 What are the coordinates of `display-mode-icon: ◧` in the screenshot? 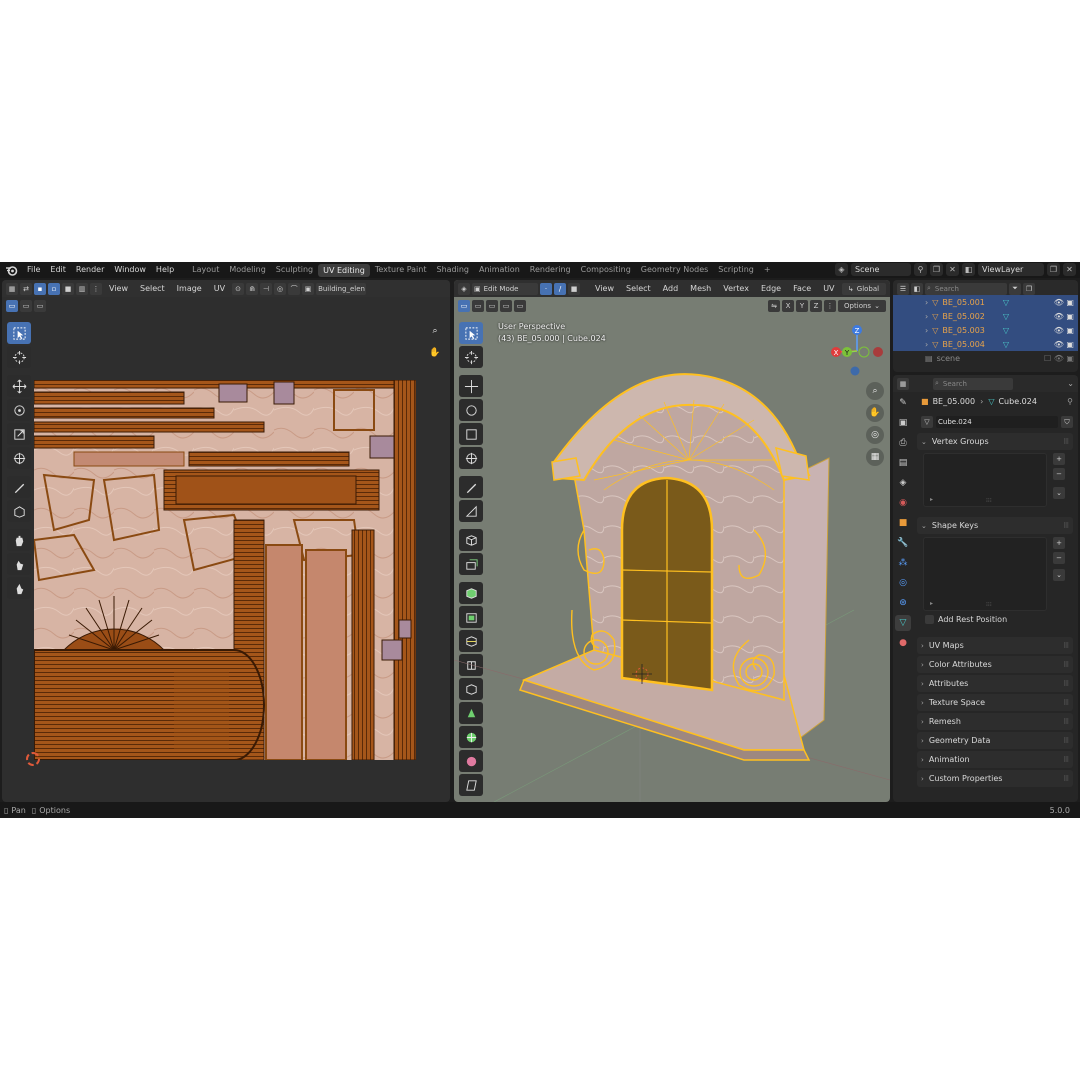 It's located at (917, 288).